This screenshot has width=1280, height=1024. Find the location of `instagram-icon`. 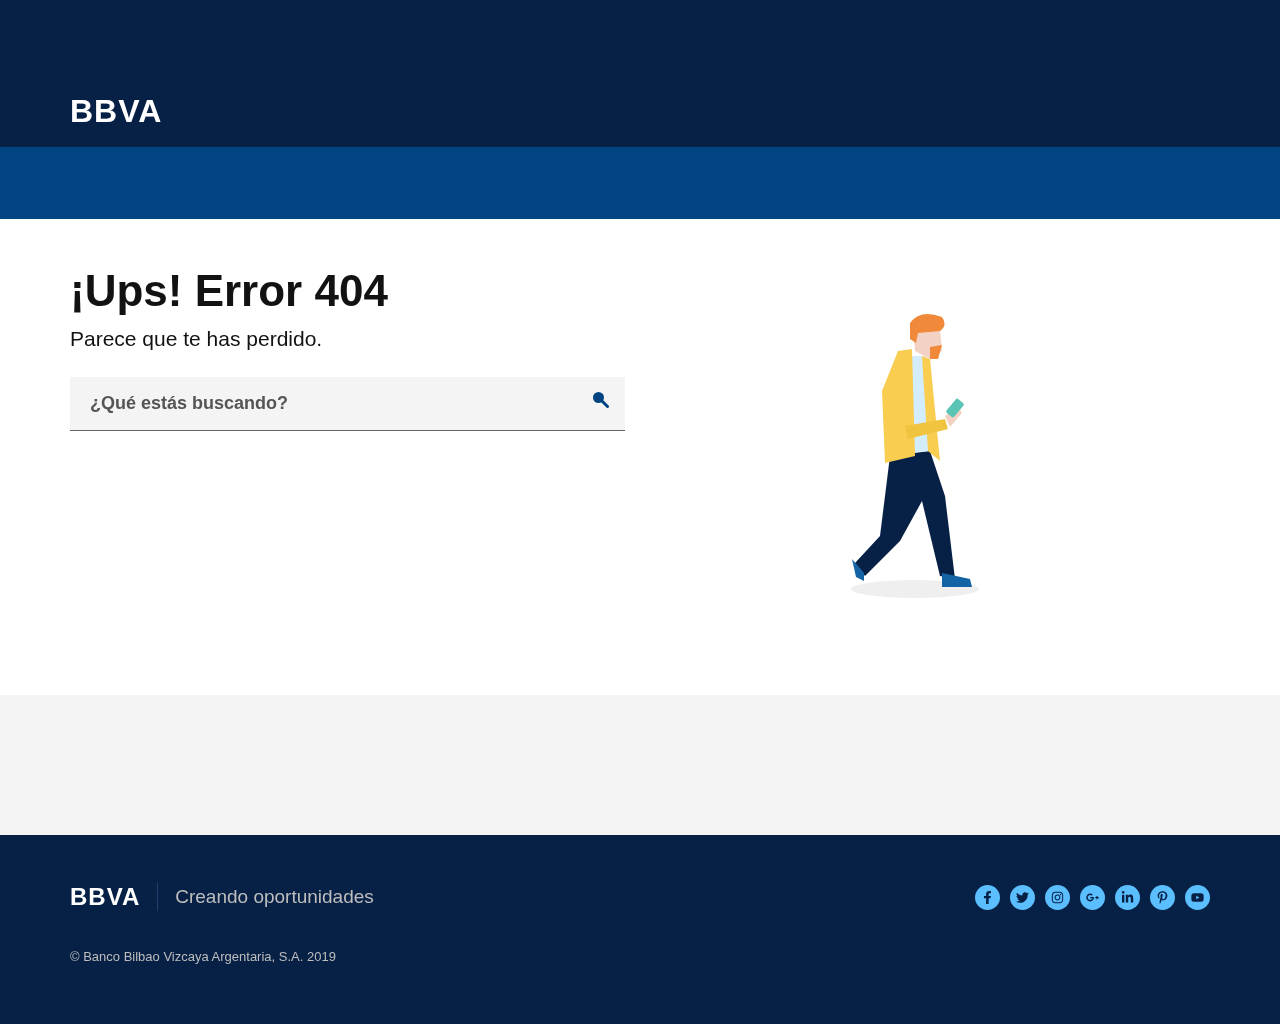

instagram-icon is located at coordinates (1057, 897).